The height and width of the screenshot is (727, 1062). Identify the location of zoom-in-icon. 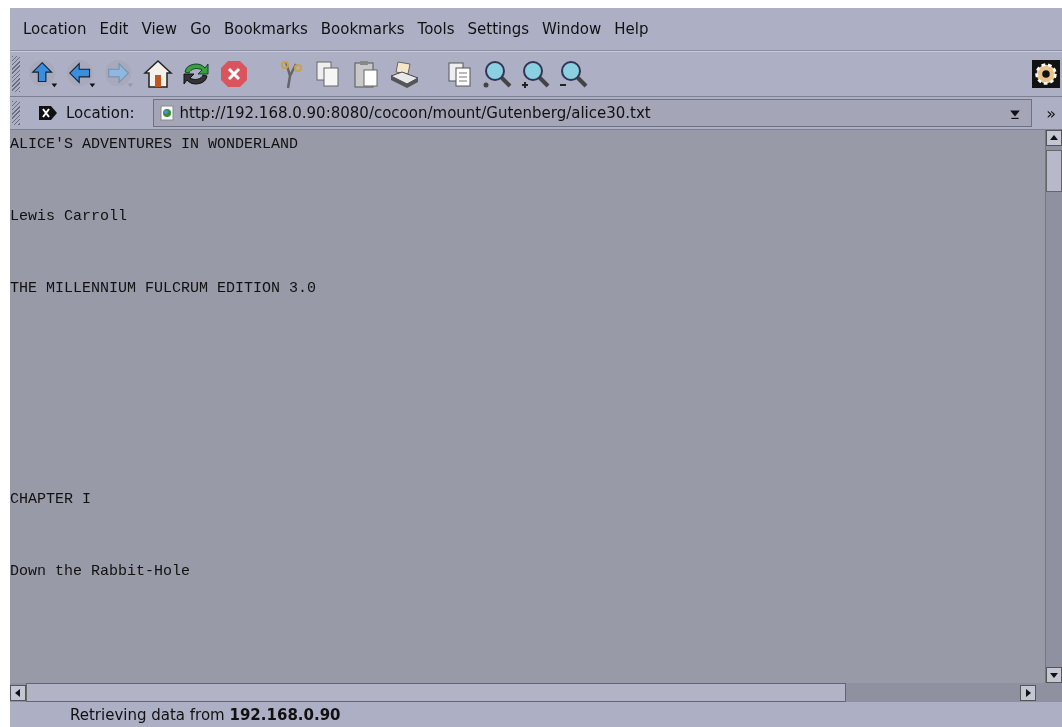
(536, 74).